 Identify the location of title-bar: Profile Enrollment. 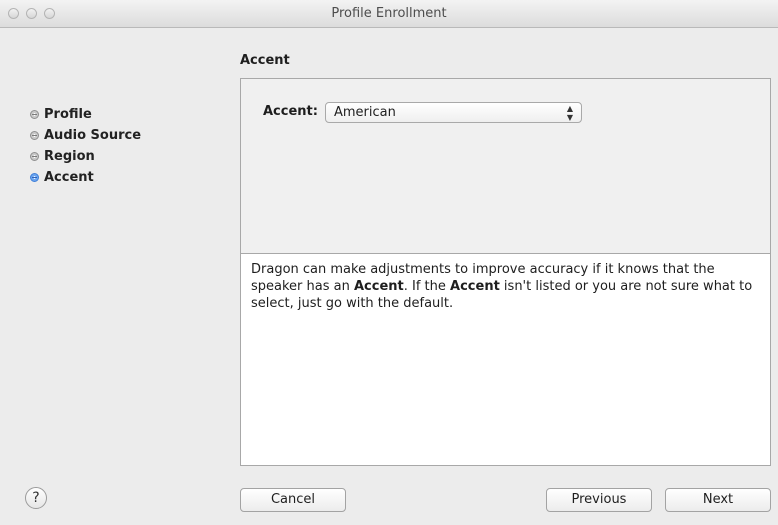
(389, 14).